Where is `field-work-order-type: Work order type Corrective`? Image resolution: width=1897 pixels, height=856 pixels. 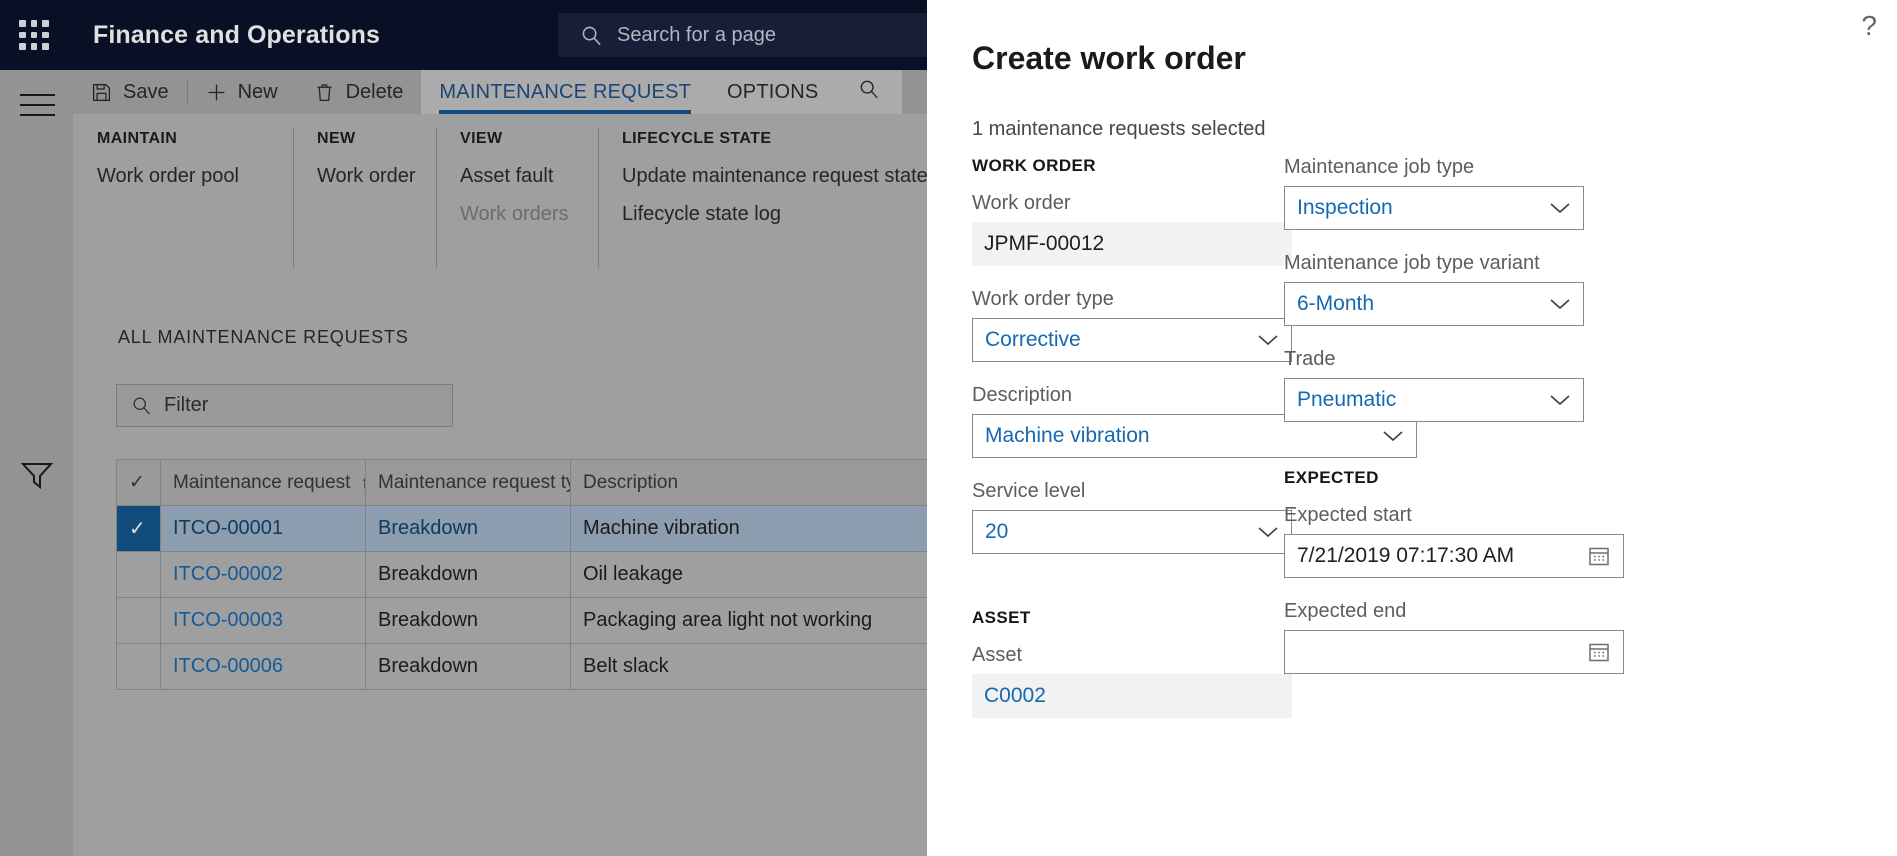 field-work-order-type: Work order type Corrective is located at coordinates (1132, 325).